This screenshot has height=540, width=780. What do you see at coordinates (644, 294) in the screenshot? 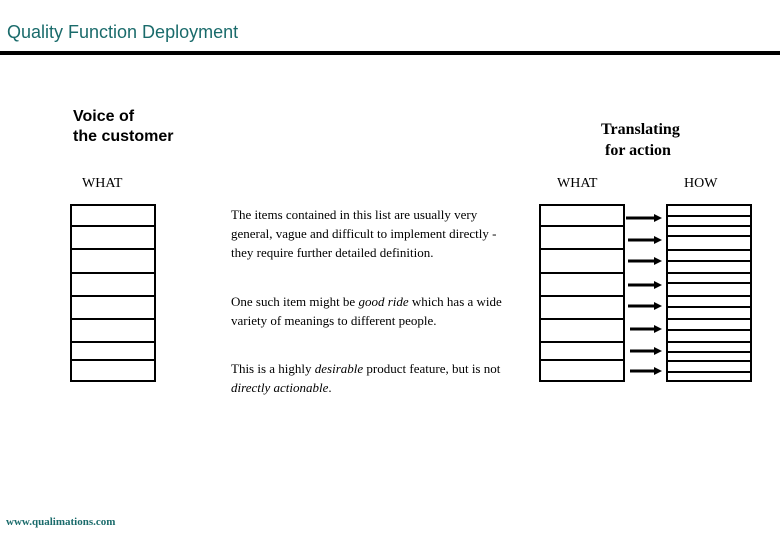
I see `translation-arrows` at bounding box center [644, 294].